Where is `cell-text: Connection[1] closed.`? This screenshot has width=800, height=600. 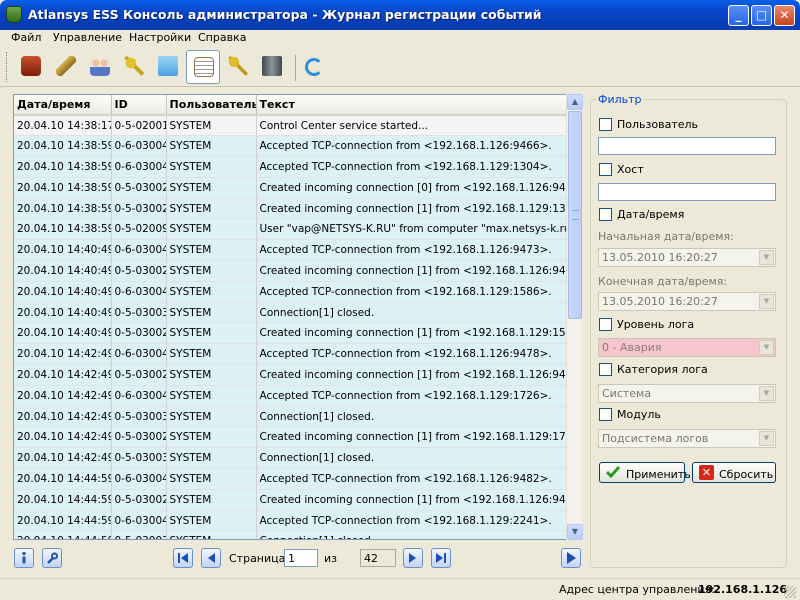 cell-text: Connection[1] closed. is located at coordinates (412, 534).